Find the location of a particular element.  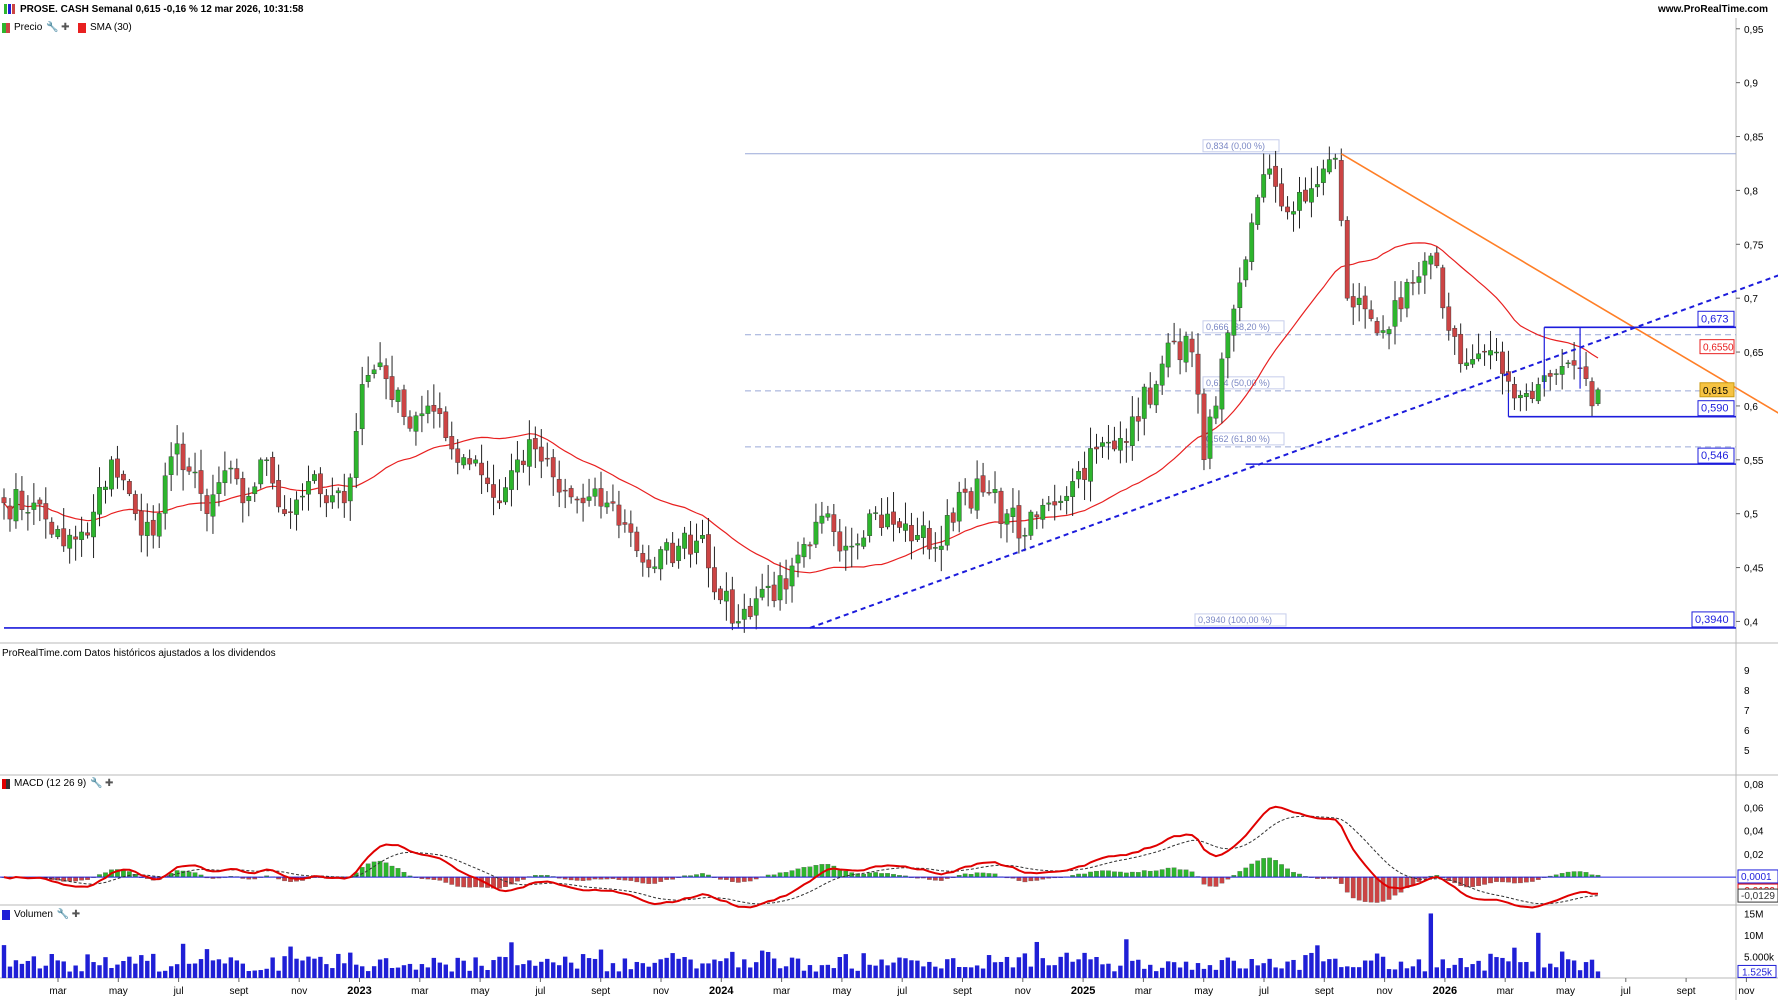

x-month-label: may is located at coordinates (1203, 991).